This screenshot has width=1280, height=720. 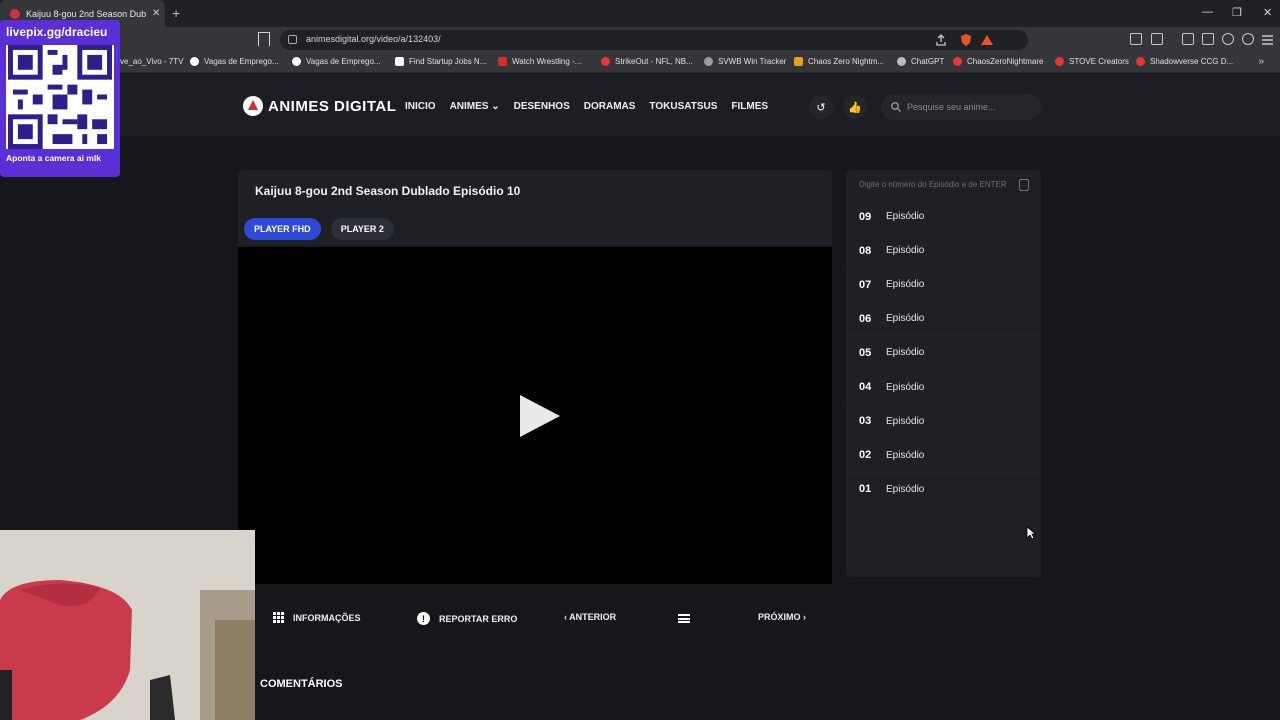 I want to click on qr-code-icon, so click(x=60, y=97).